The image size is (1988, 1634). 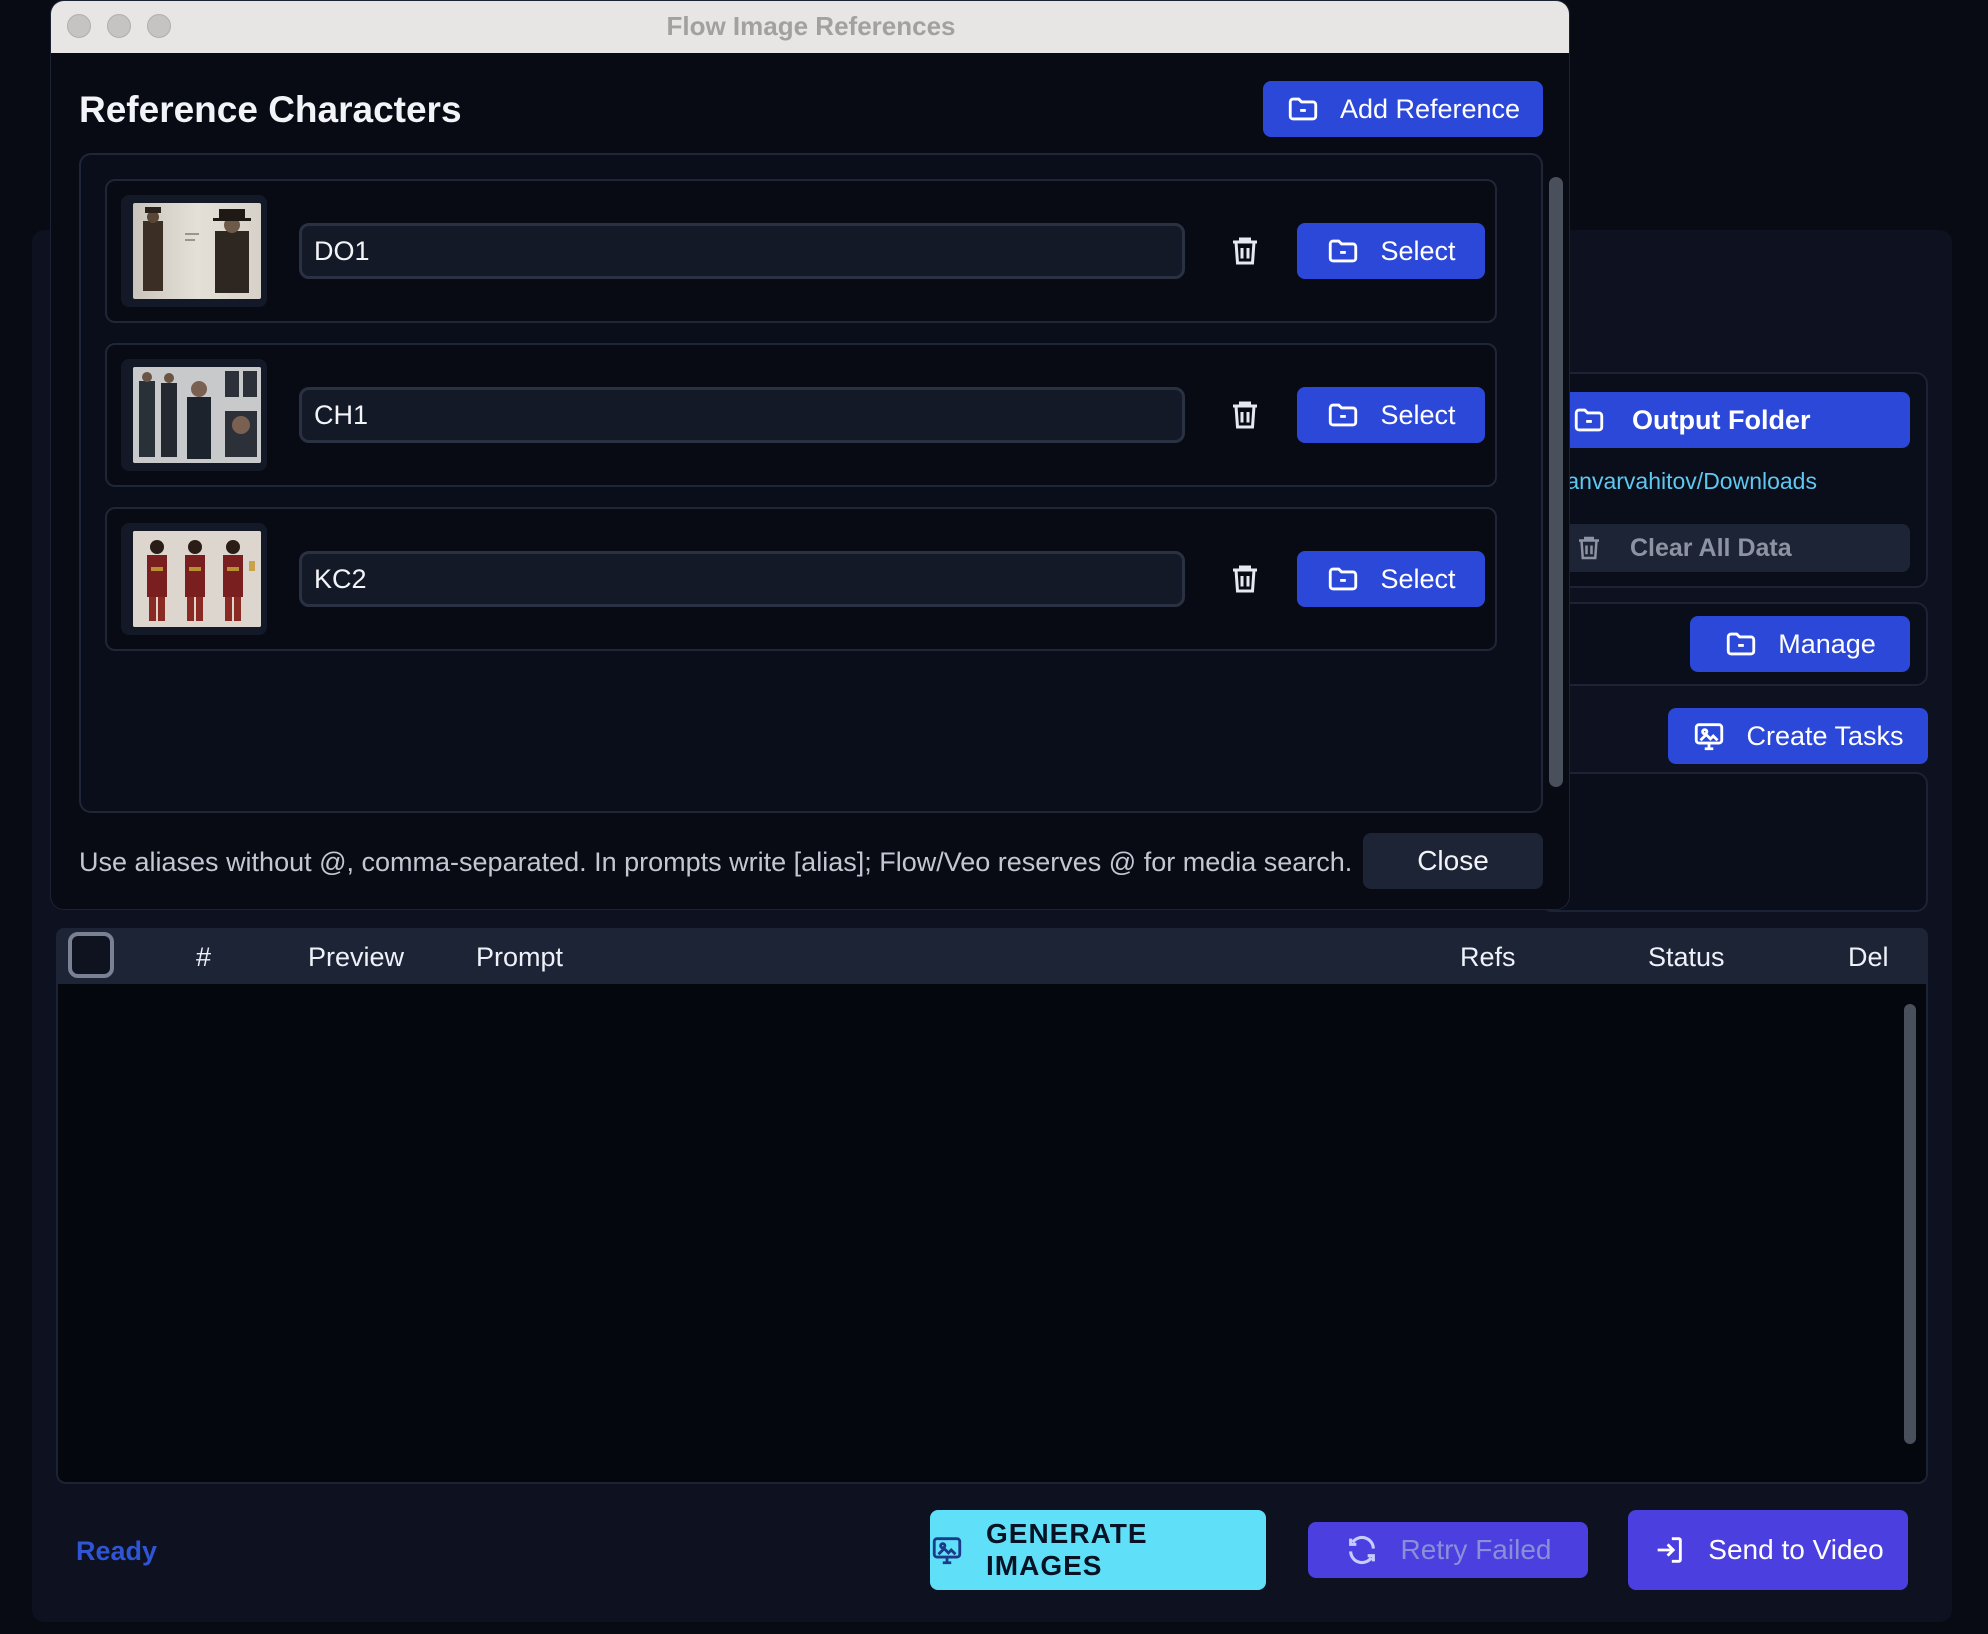 I want to click on output-path-text: /anvarvahitov/Downloads, so click(x=1688, y=481).